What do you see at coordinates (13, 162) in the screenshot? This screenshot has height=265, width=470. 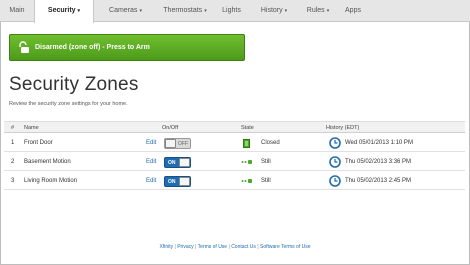 I see `row-num: 2` at bounding box center [13, 162].